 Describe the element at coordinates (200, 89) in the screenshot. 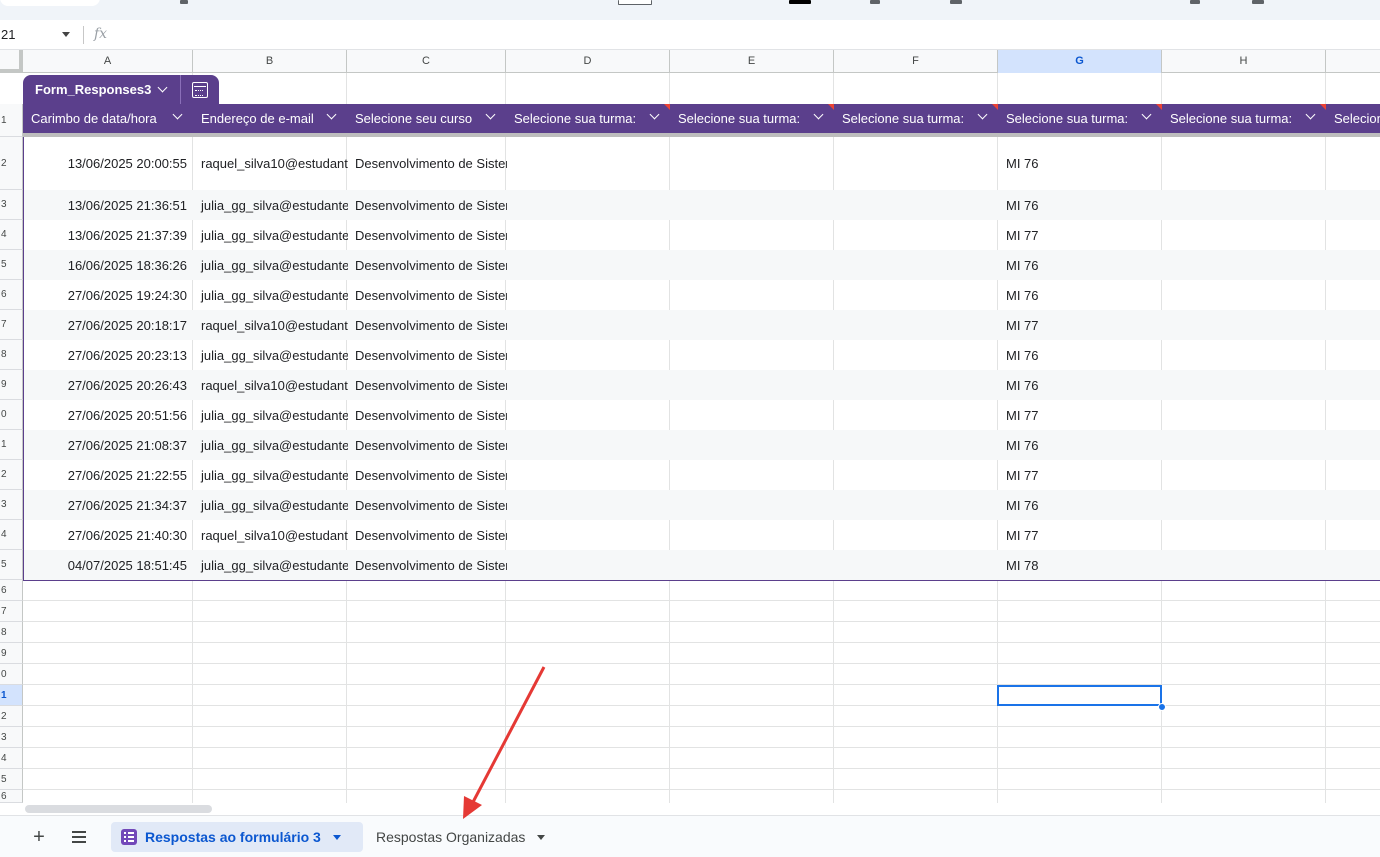

I see `table-view-icon` at that location.